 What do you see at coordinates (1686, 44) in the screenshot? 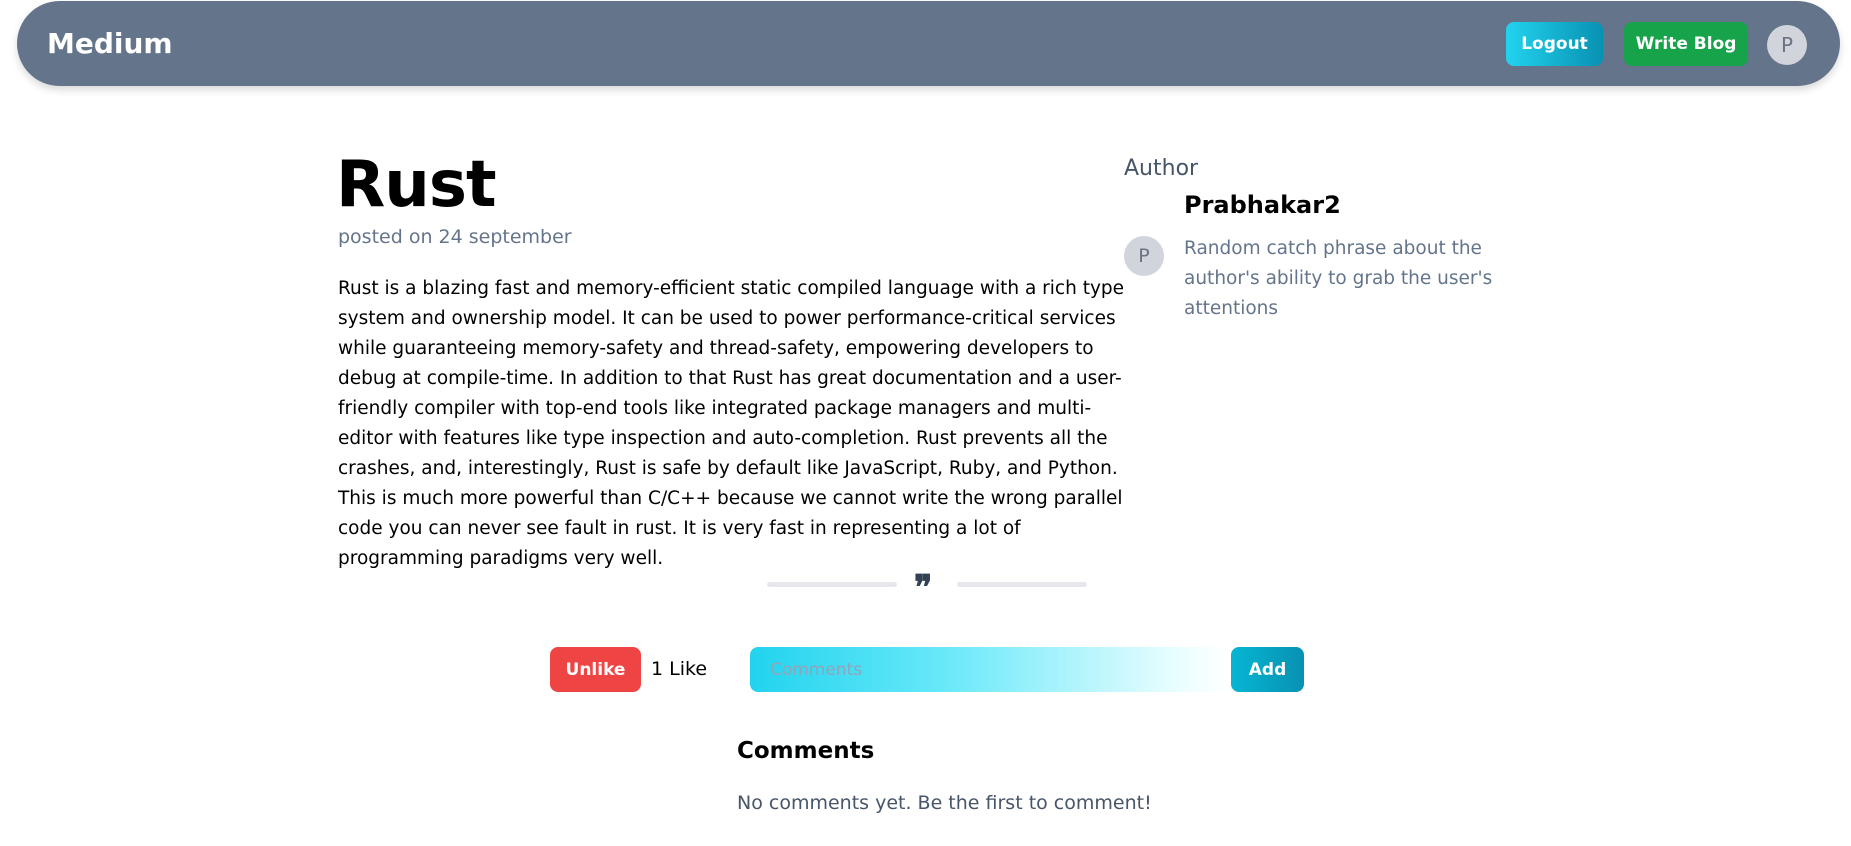
I see `write-blog-button: Write Blog` at bounding box center [1686, 44].